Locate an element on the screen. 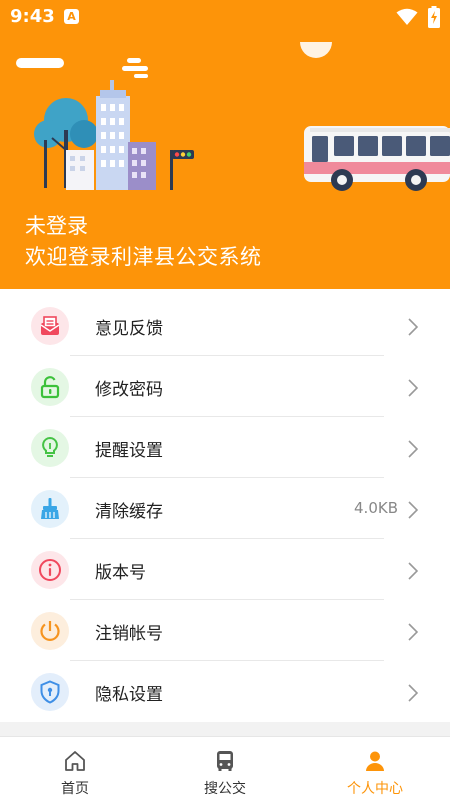  shield-icon is located at coordinates (50, 692).